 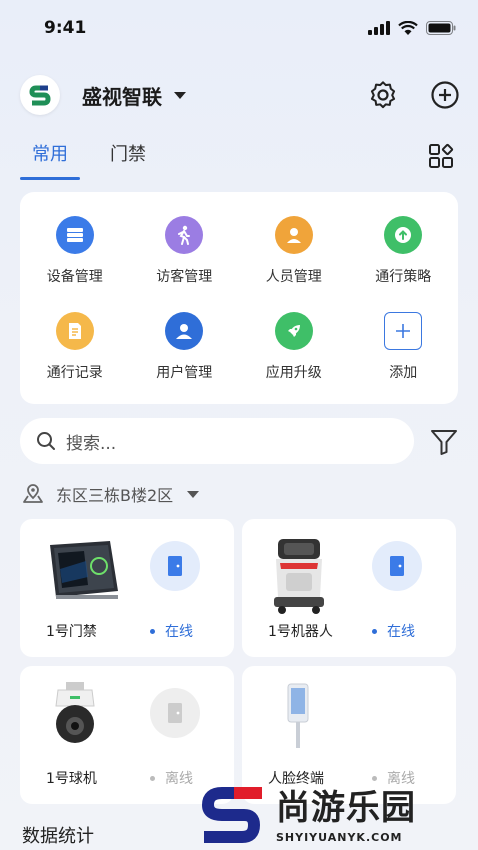 I want to click on tab-bar: 常用 门禁, so click(x=83, y=160).